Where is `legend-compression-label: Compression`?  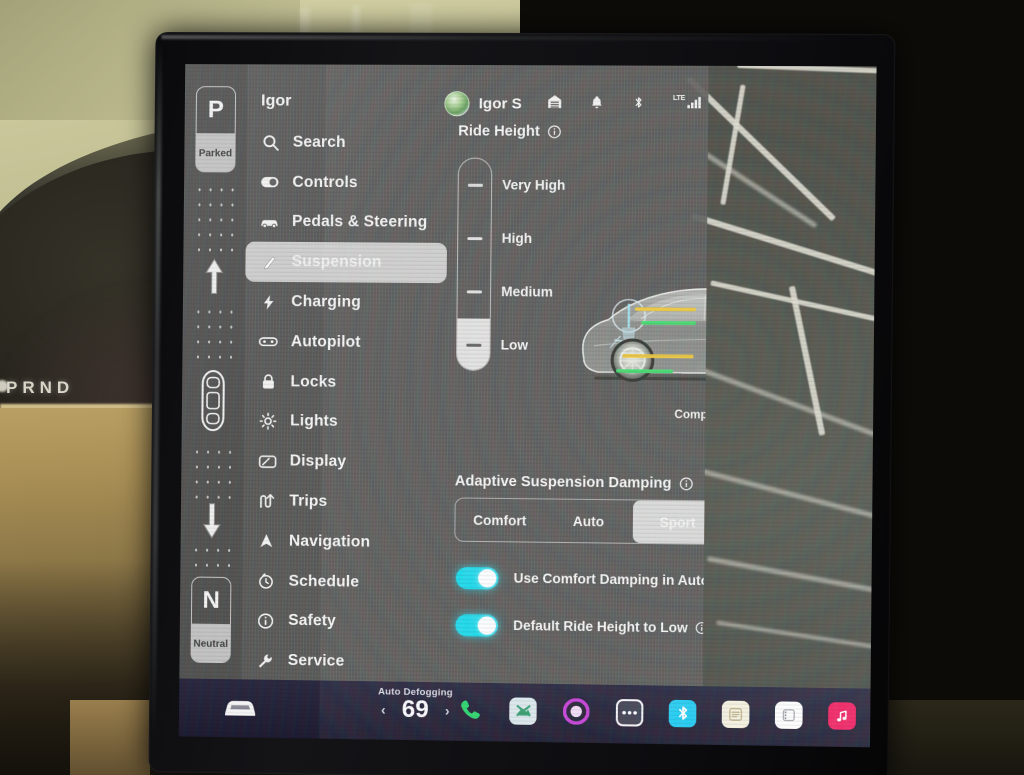
legend-compression-label: Compression is located at coordinates (691, 415).